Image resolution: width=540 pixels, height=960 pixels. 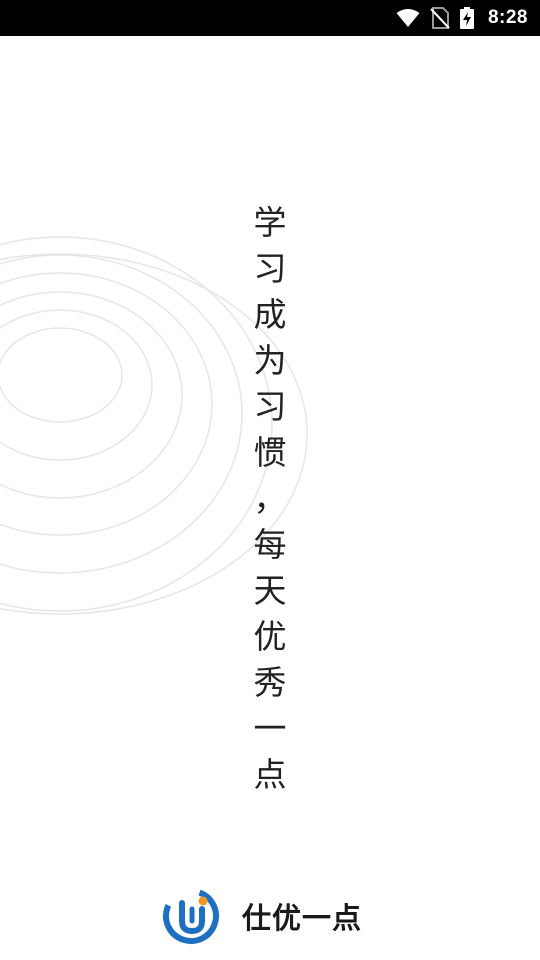 What do you see at coordinates (270, 314) in the screenshot?
I see `slogan-char: 成` at bounding box center [270, 314].